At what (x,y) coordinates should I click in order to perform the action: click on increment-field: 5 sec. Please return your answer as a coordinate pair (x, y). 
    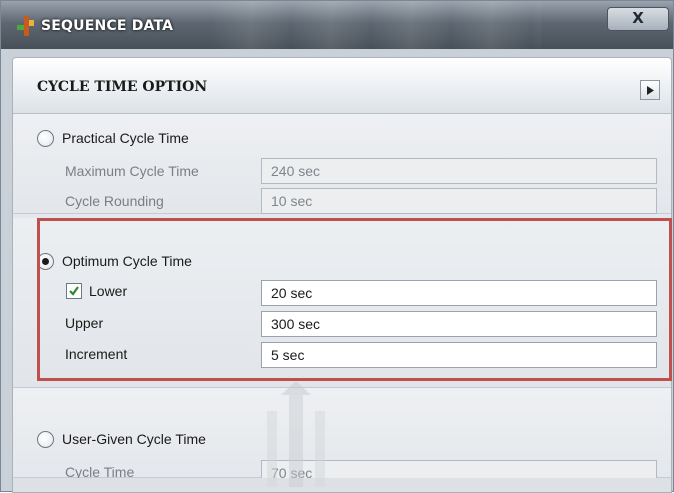
    Looking at the image, I should click on (459, 355).